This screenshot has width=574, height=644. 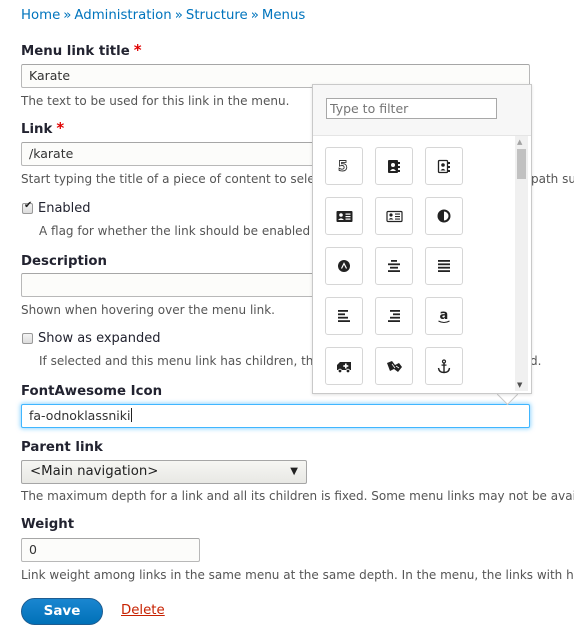 I want to click on parent-link-select: <Main navigation> ▼, so click(x=164, y=472).